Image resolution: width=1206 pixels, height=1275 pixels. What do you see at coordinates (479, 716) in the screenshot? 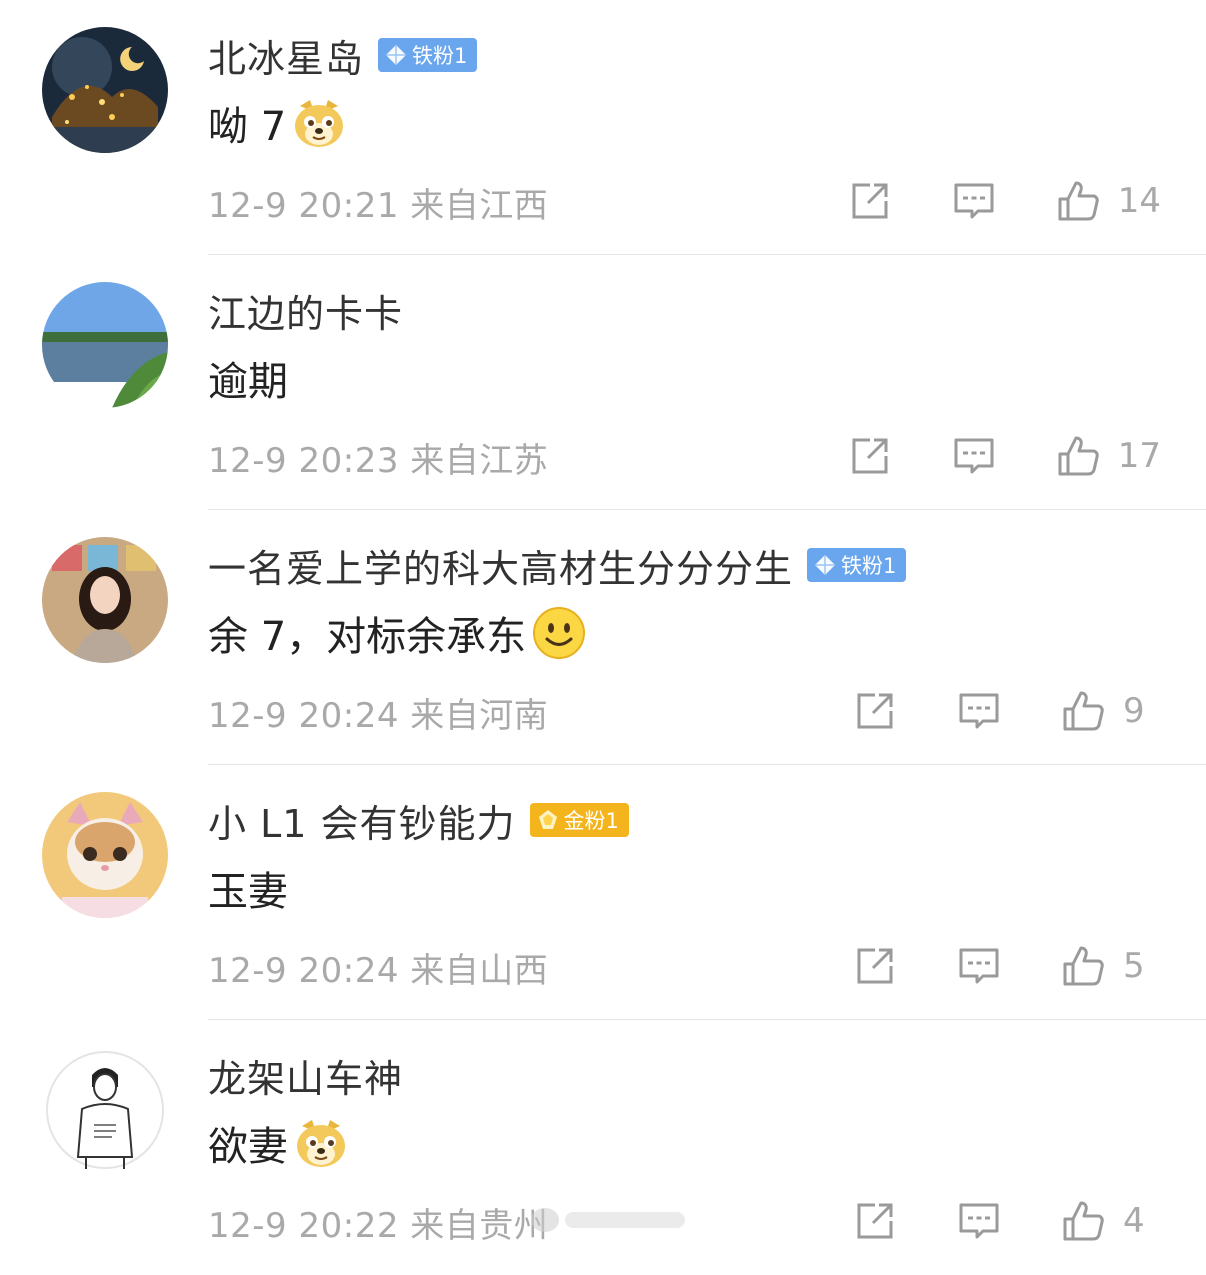
I see `location: 来自河南` at bounding box center [479, 716].